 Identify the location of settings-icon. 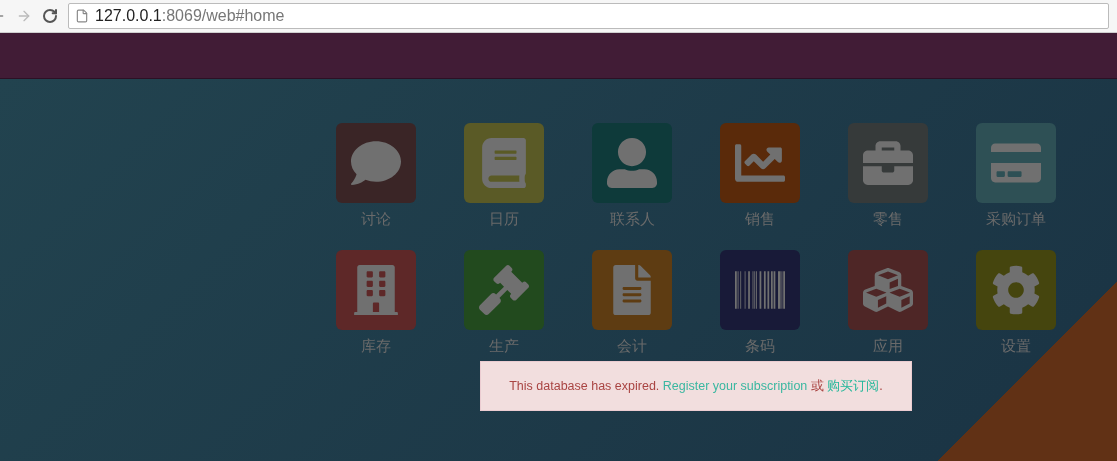
(1016, 290).